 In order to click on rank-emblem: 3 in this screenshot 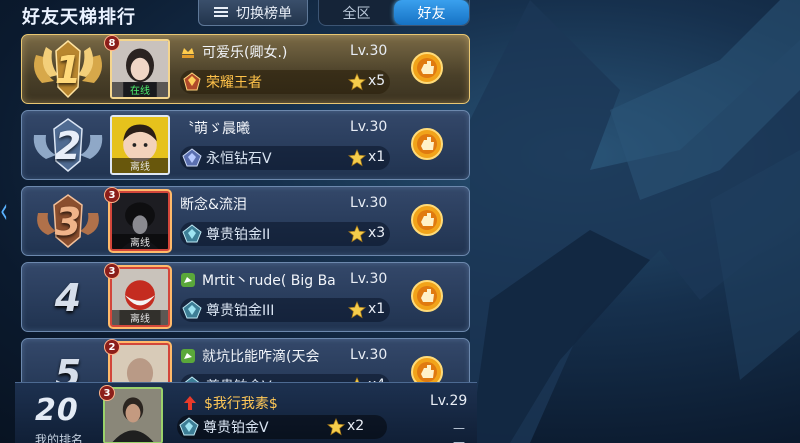, I will do `click(68, 222)`.